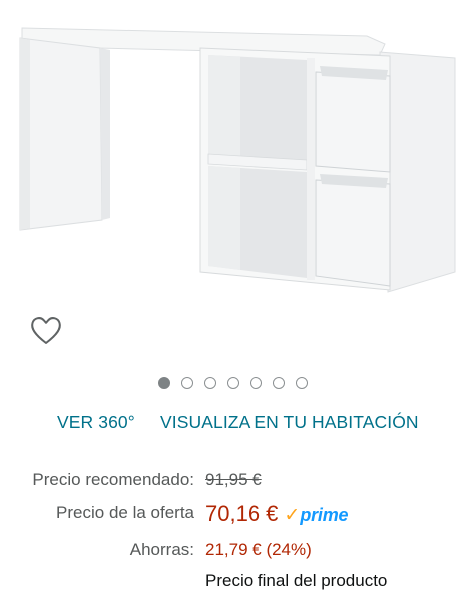 This screenshot has height=601, width=475. What do you see at coordinates (324, 515) in the screenshot?
I see `prime-logo: prime` at bounding box center [324, 515].